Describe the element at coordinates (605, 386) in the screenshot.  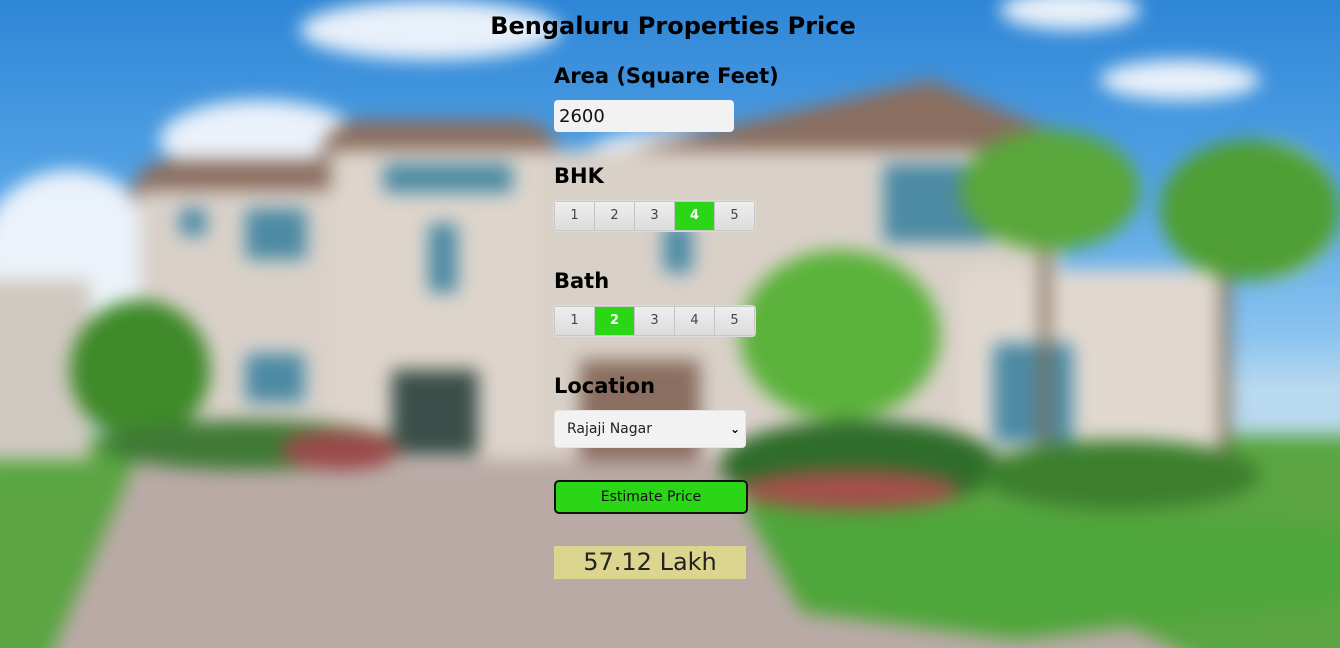
I see `location-label: Location` at that location.